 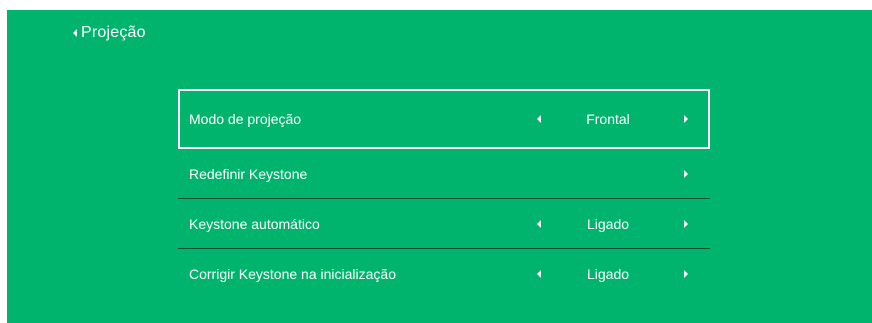 I want to click on menu-item-label: Modo de projeção, so click(x=245, y=119).